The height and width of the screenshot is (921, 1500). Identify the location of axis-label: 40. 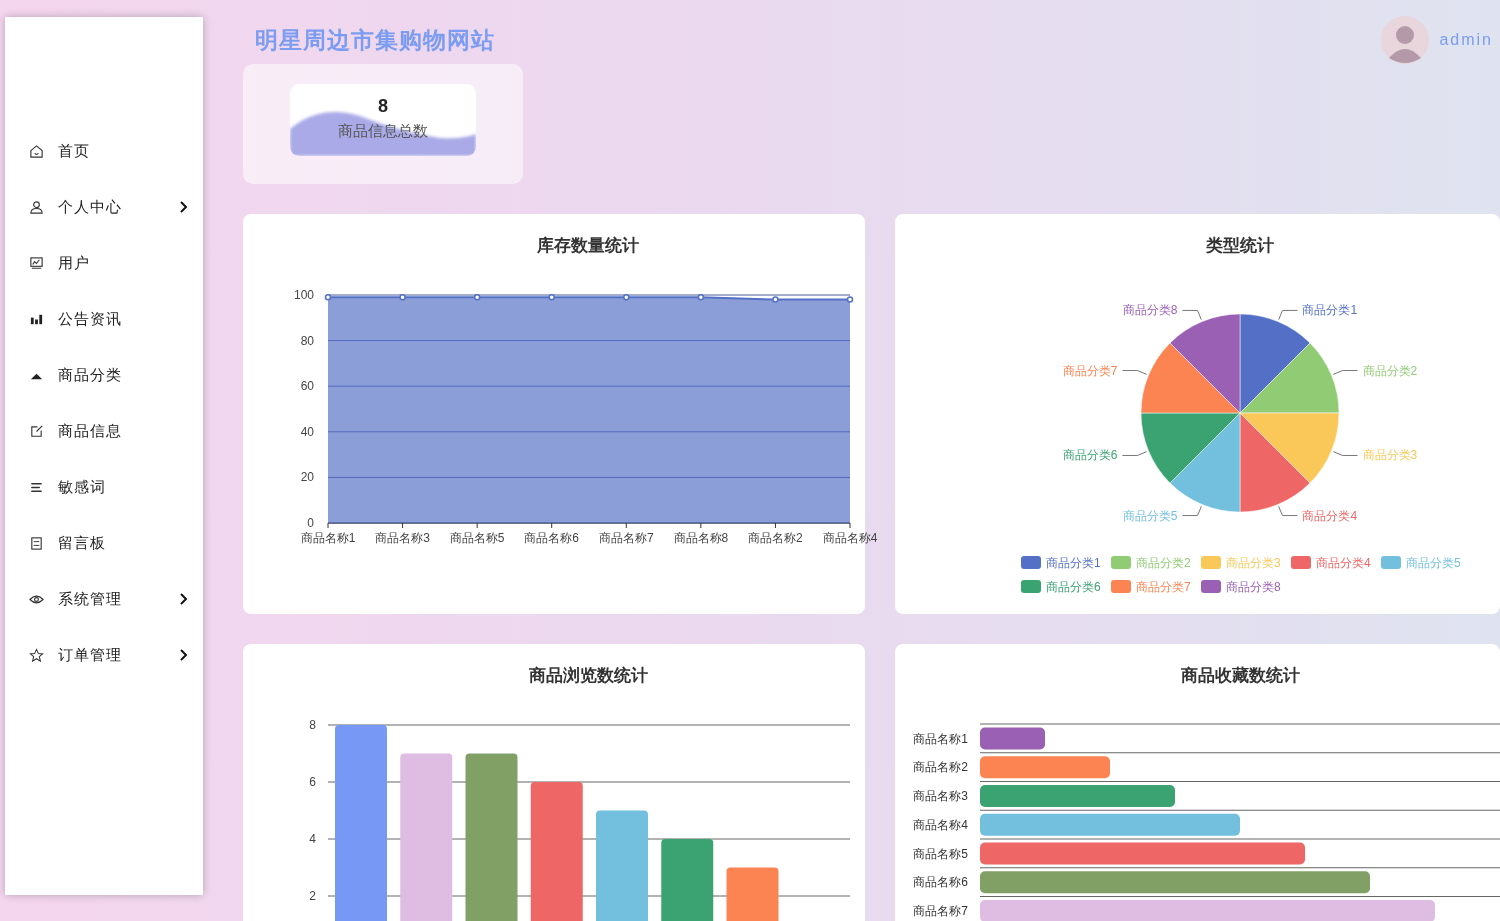
(307, 431).